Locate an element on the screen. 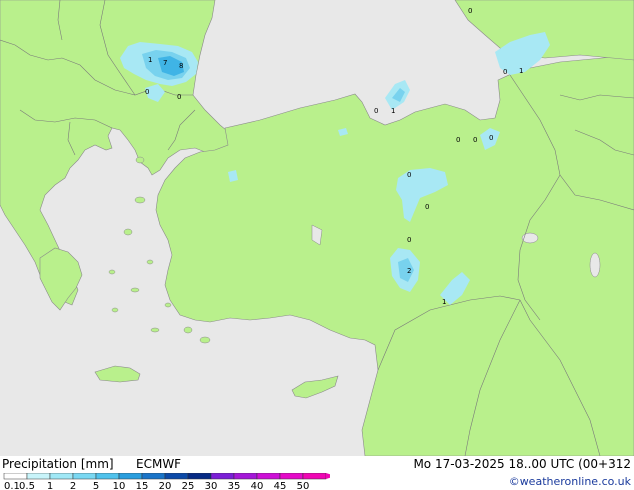 The height and width of the screenshot is (490, 634). color-scale-legend: 0.1 0.5 1 2 5 10 15 20 25 30 35 40 45 50 is located at coordinates (166, 481).